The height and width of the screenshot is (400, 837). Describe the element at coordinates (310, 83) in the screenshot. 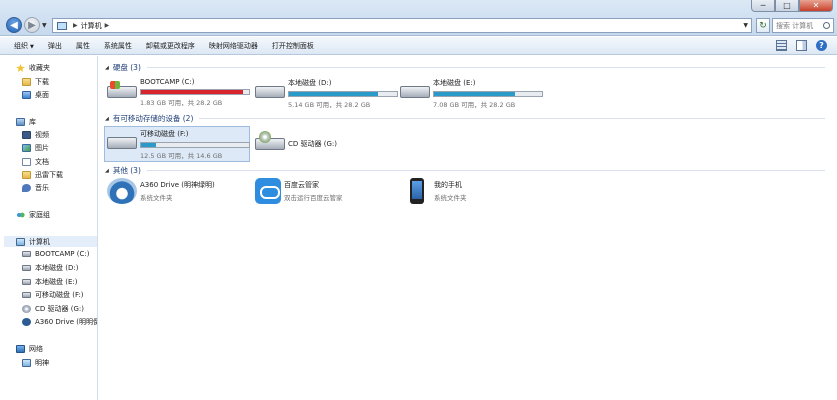

I see `drive-name: 本地磁盘 (D:)` at that location.